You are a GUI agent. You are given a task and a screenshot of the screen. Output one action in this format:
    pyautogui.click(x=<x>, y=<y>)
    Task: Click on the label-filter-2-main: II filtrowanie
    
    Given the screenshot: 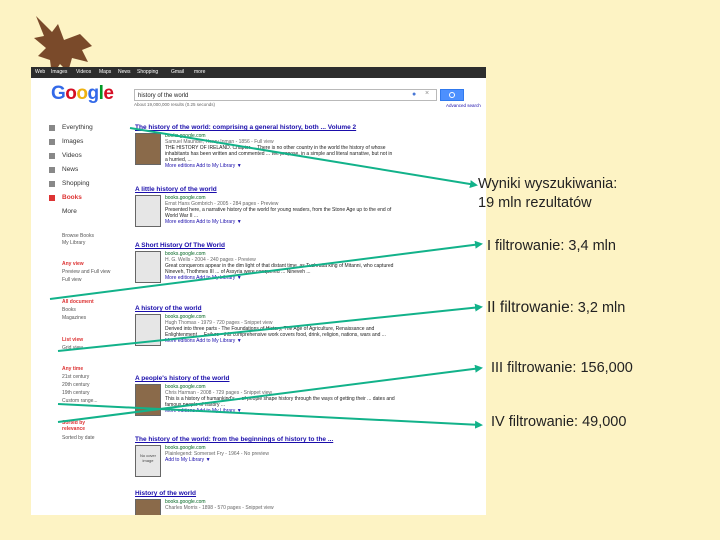 What is the action you would take?
    pyautogui.click(x=528, y=307)
    